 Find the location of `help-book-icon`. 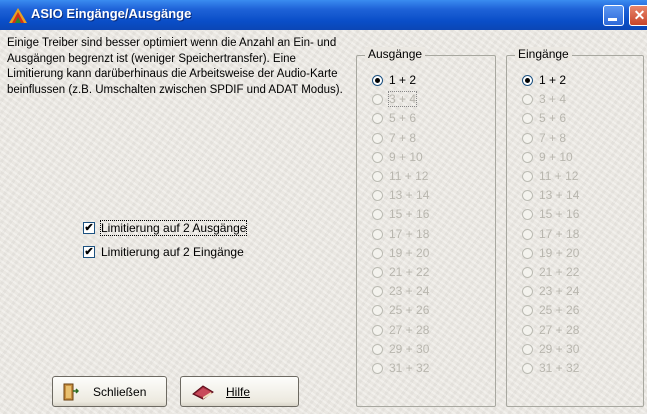

help-book-icon is located at coordinates (203, 392).